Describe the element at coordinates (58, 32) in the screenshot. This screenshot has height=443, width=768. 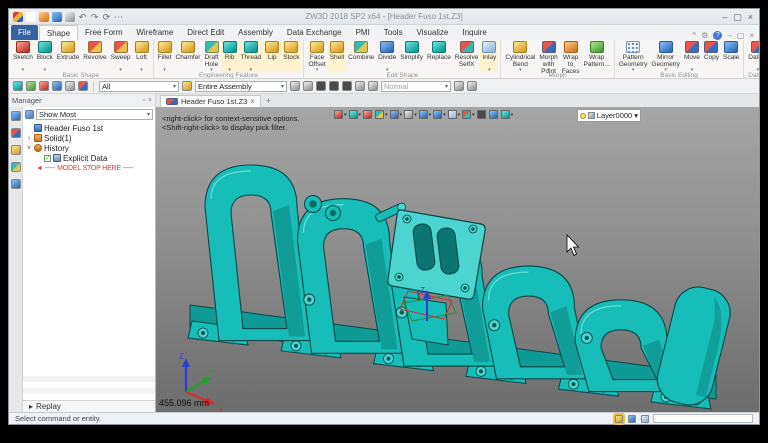
I see `tab-shape: Shape` at that location.